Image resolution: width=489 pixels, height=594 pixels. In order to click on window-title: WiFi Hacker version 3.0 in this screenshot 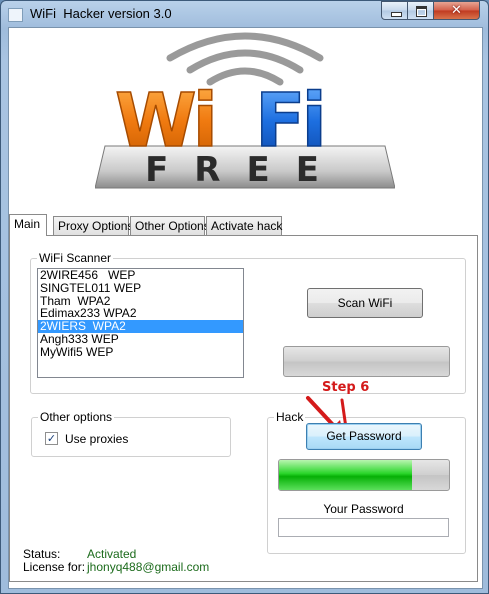, I will do `click(101, 13)`.